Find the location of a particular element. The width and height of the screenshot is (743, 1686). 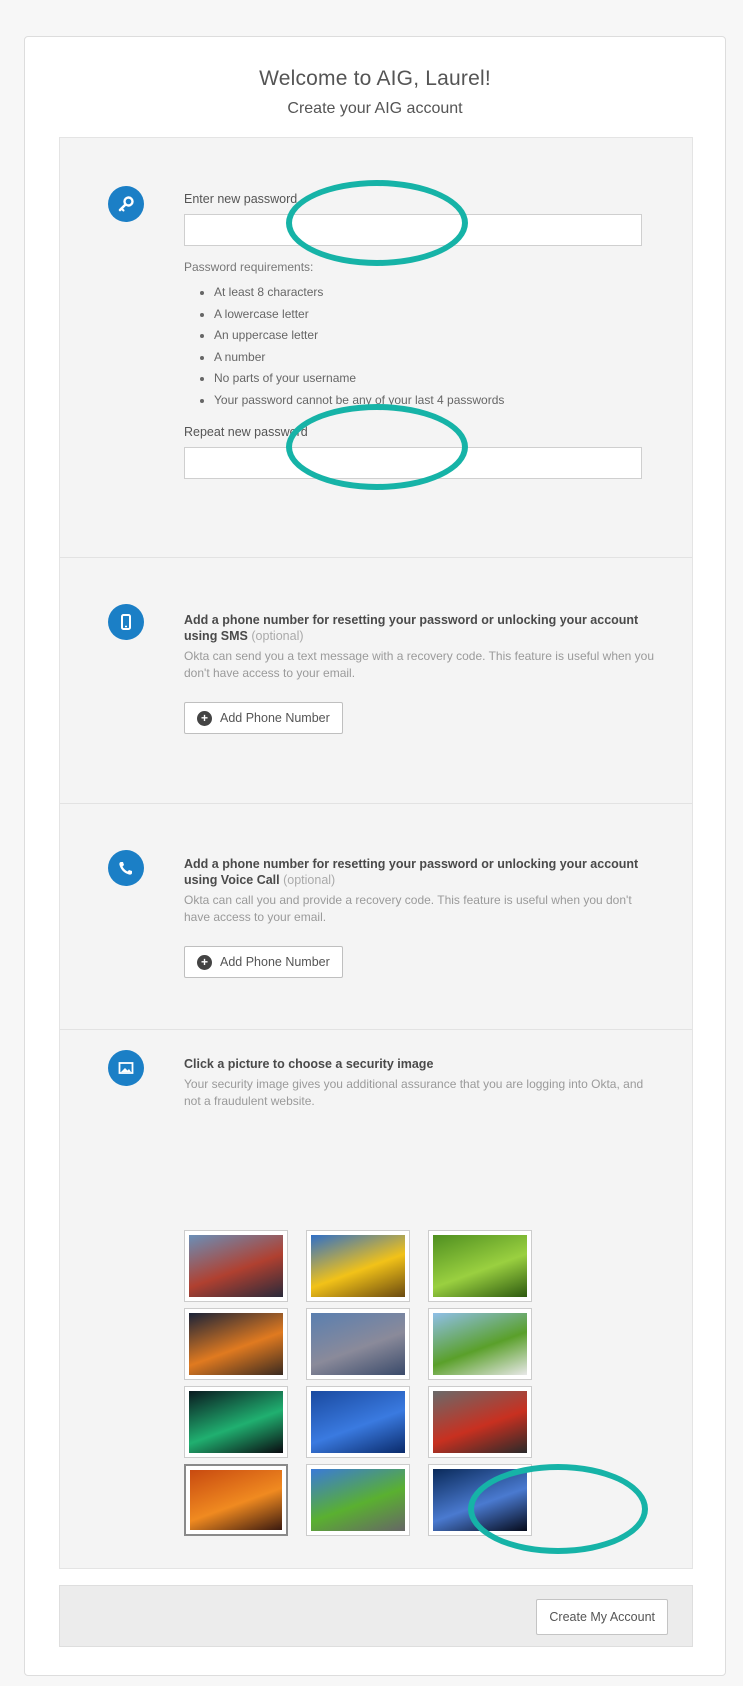

bridge-at-night-icon is located at coordinates (236, 1344).